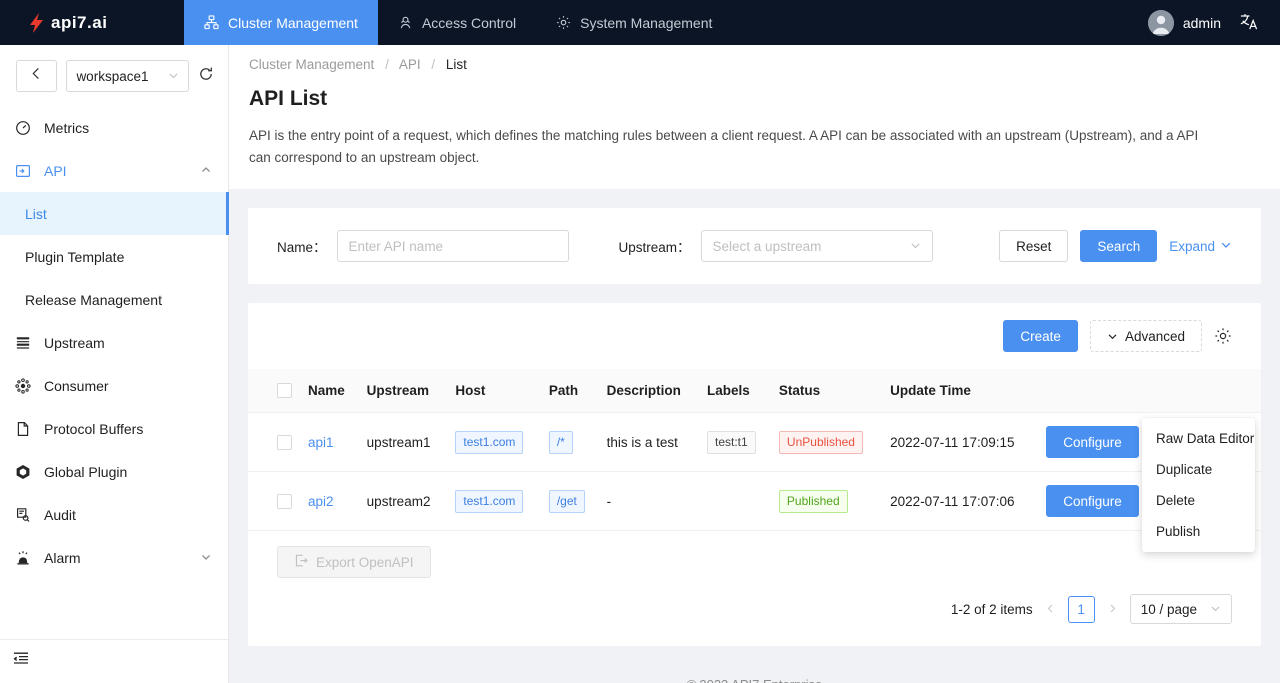 This screenshot has height=683, width=1280. What do you see at coordinates (1223, 336) in the screenshot?
I see `gear-icon` at bounding box center [1223, 336].